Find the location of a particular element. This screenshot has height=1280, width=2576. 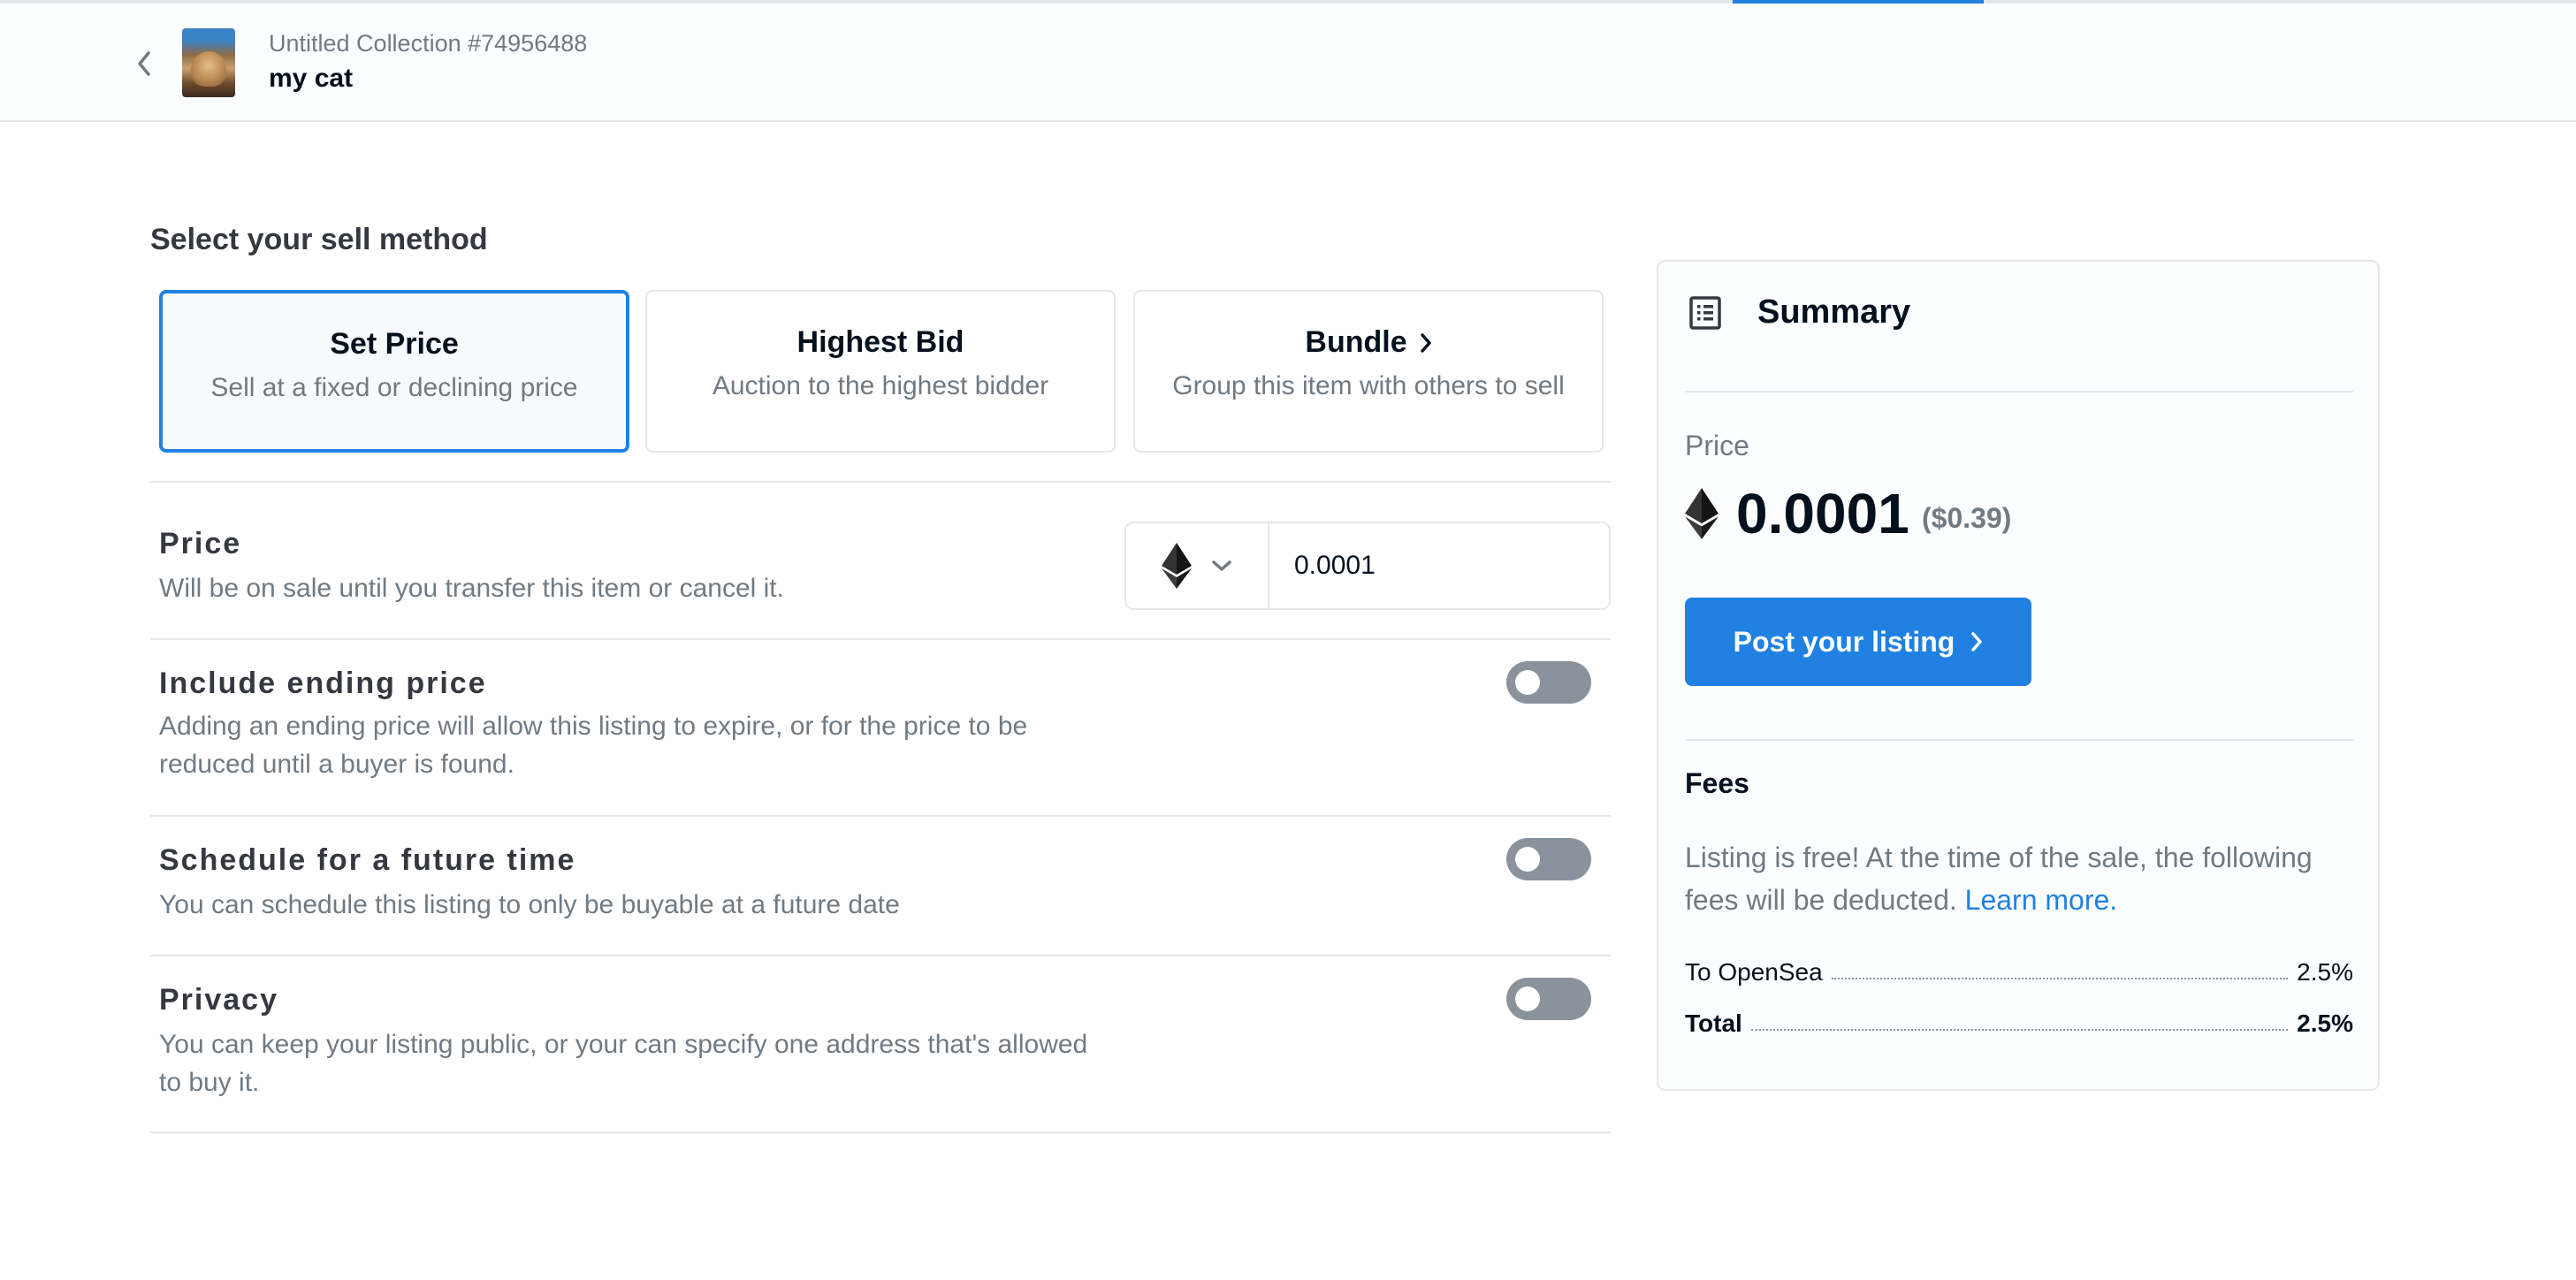

chevron-left-icon is located at coordinates (144, 64).